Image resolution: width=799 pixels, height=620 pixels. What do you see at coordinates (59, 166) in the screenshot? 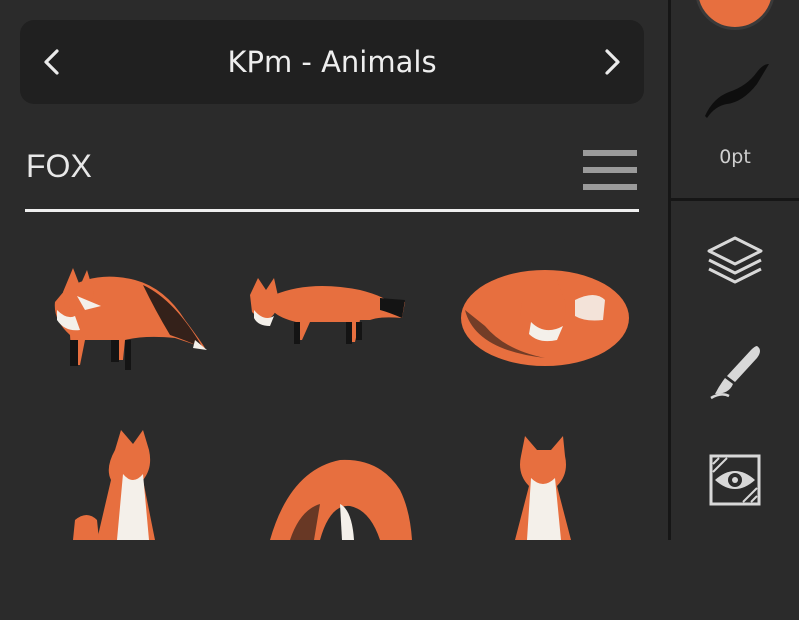
I see `category-title: FOX` at bounding box center [59, 166].